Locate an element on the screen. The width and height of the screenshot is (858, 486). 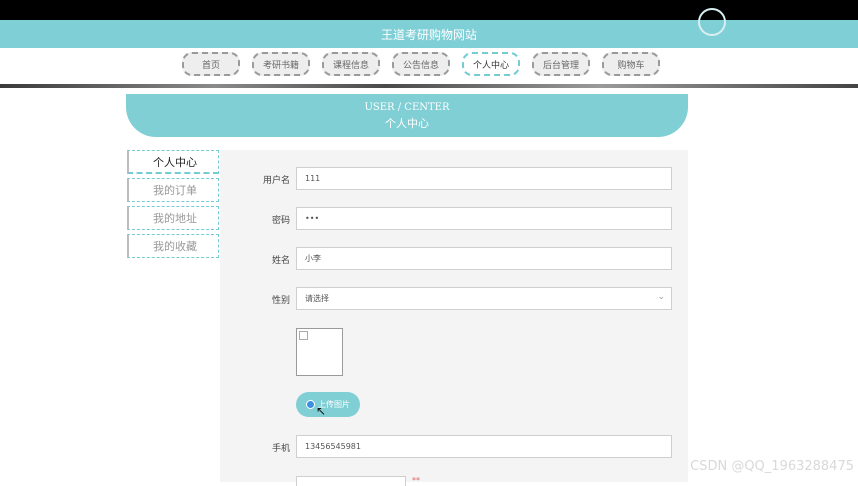
phone-input: 13456545981 is located at coordinates (484, 446).